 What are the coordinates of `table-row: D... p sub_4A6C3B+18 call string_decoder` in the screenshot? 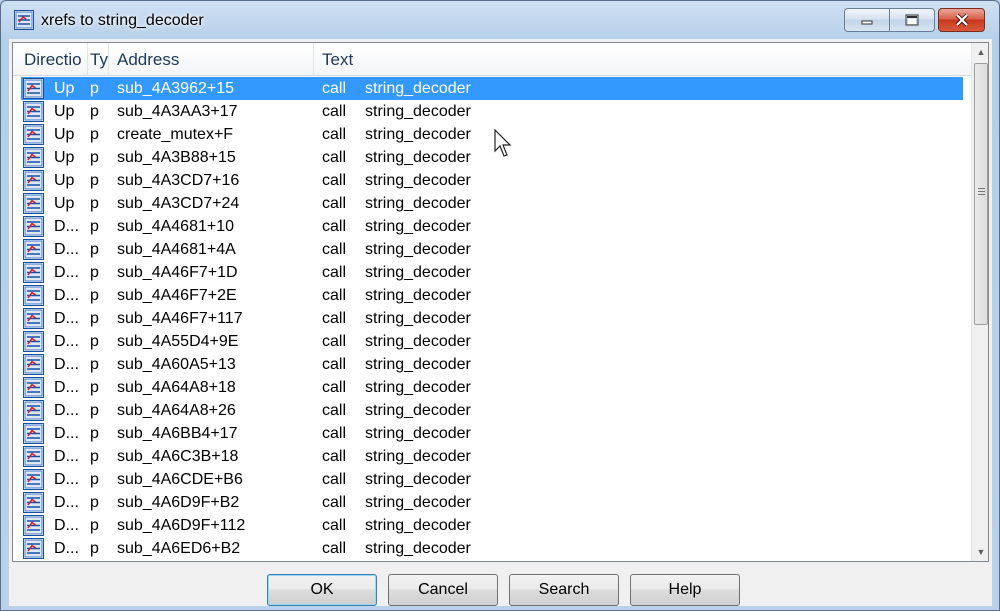 It's located at (492, 456).